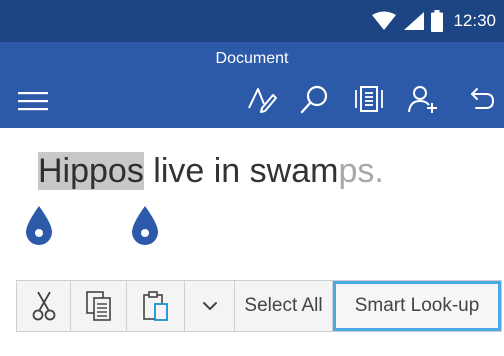 This screenshot has height=356, width=504. I want to click on reading-view-icon, so click(369, 99).